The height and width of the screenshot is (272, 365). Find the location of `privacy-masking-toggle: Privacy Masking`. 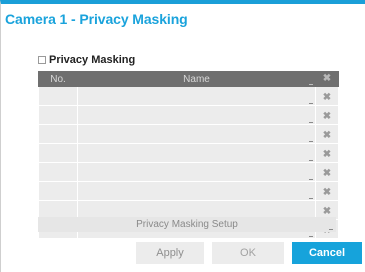

privacy-masking-toggle: Privacy Masking is located at coordinates (86, 60).